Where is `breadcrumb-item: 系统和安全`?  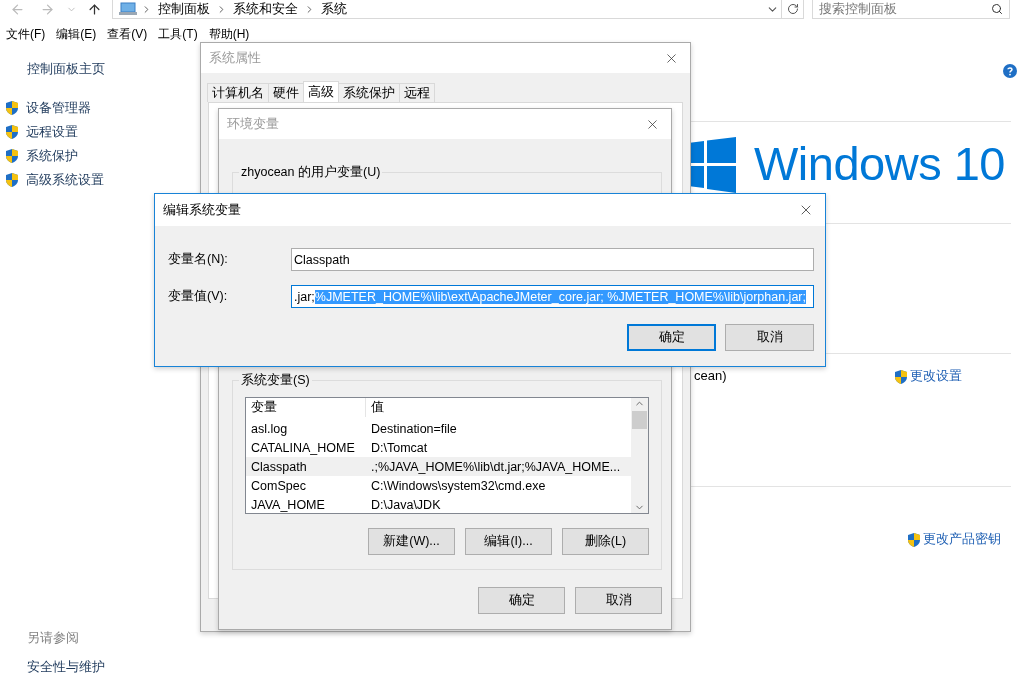
breadcrumb-item: 系统和安全 is located at coordinates (265, 9).